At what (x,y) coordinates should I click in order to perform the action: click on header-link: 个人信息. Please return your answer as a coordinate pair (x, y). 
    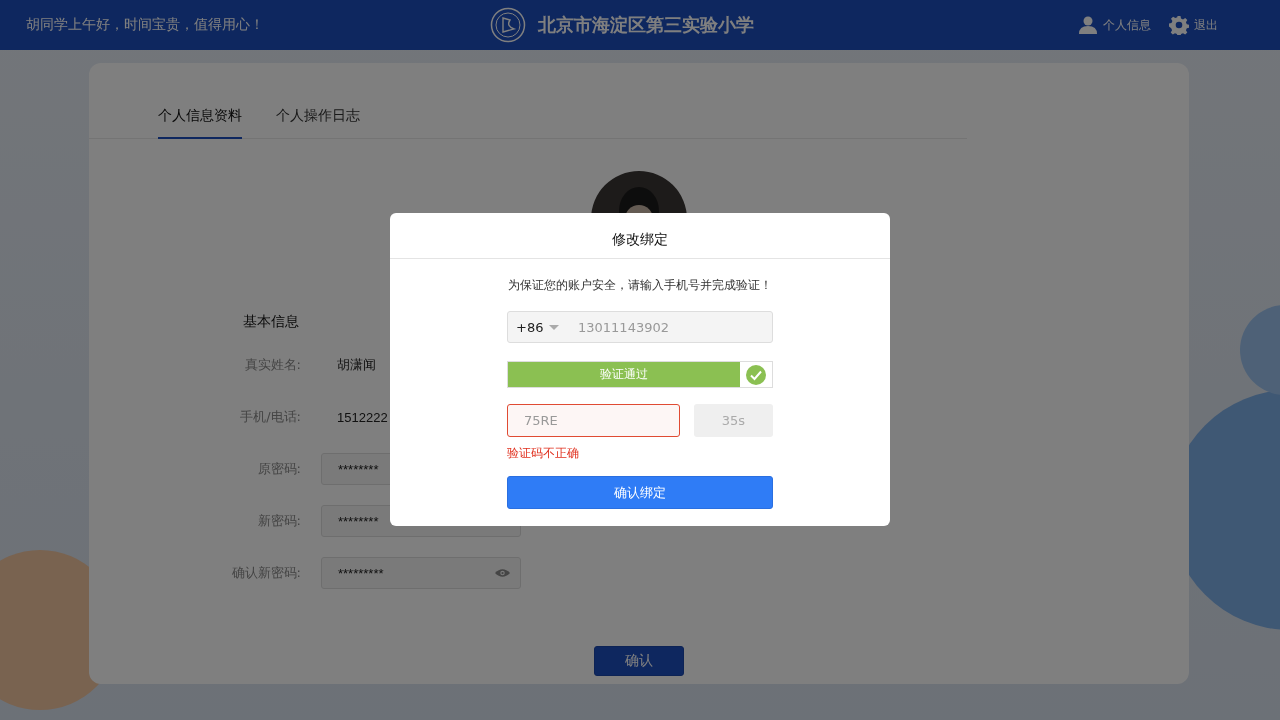
    Looking at the image, I should click on (1114, 25).